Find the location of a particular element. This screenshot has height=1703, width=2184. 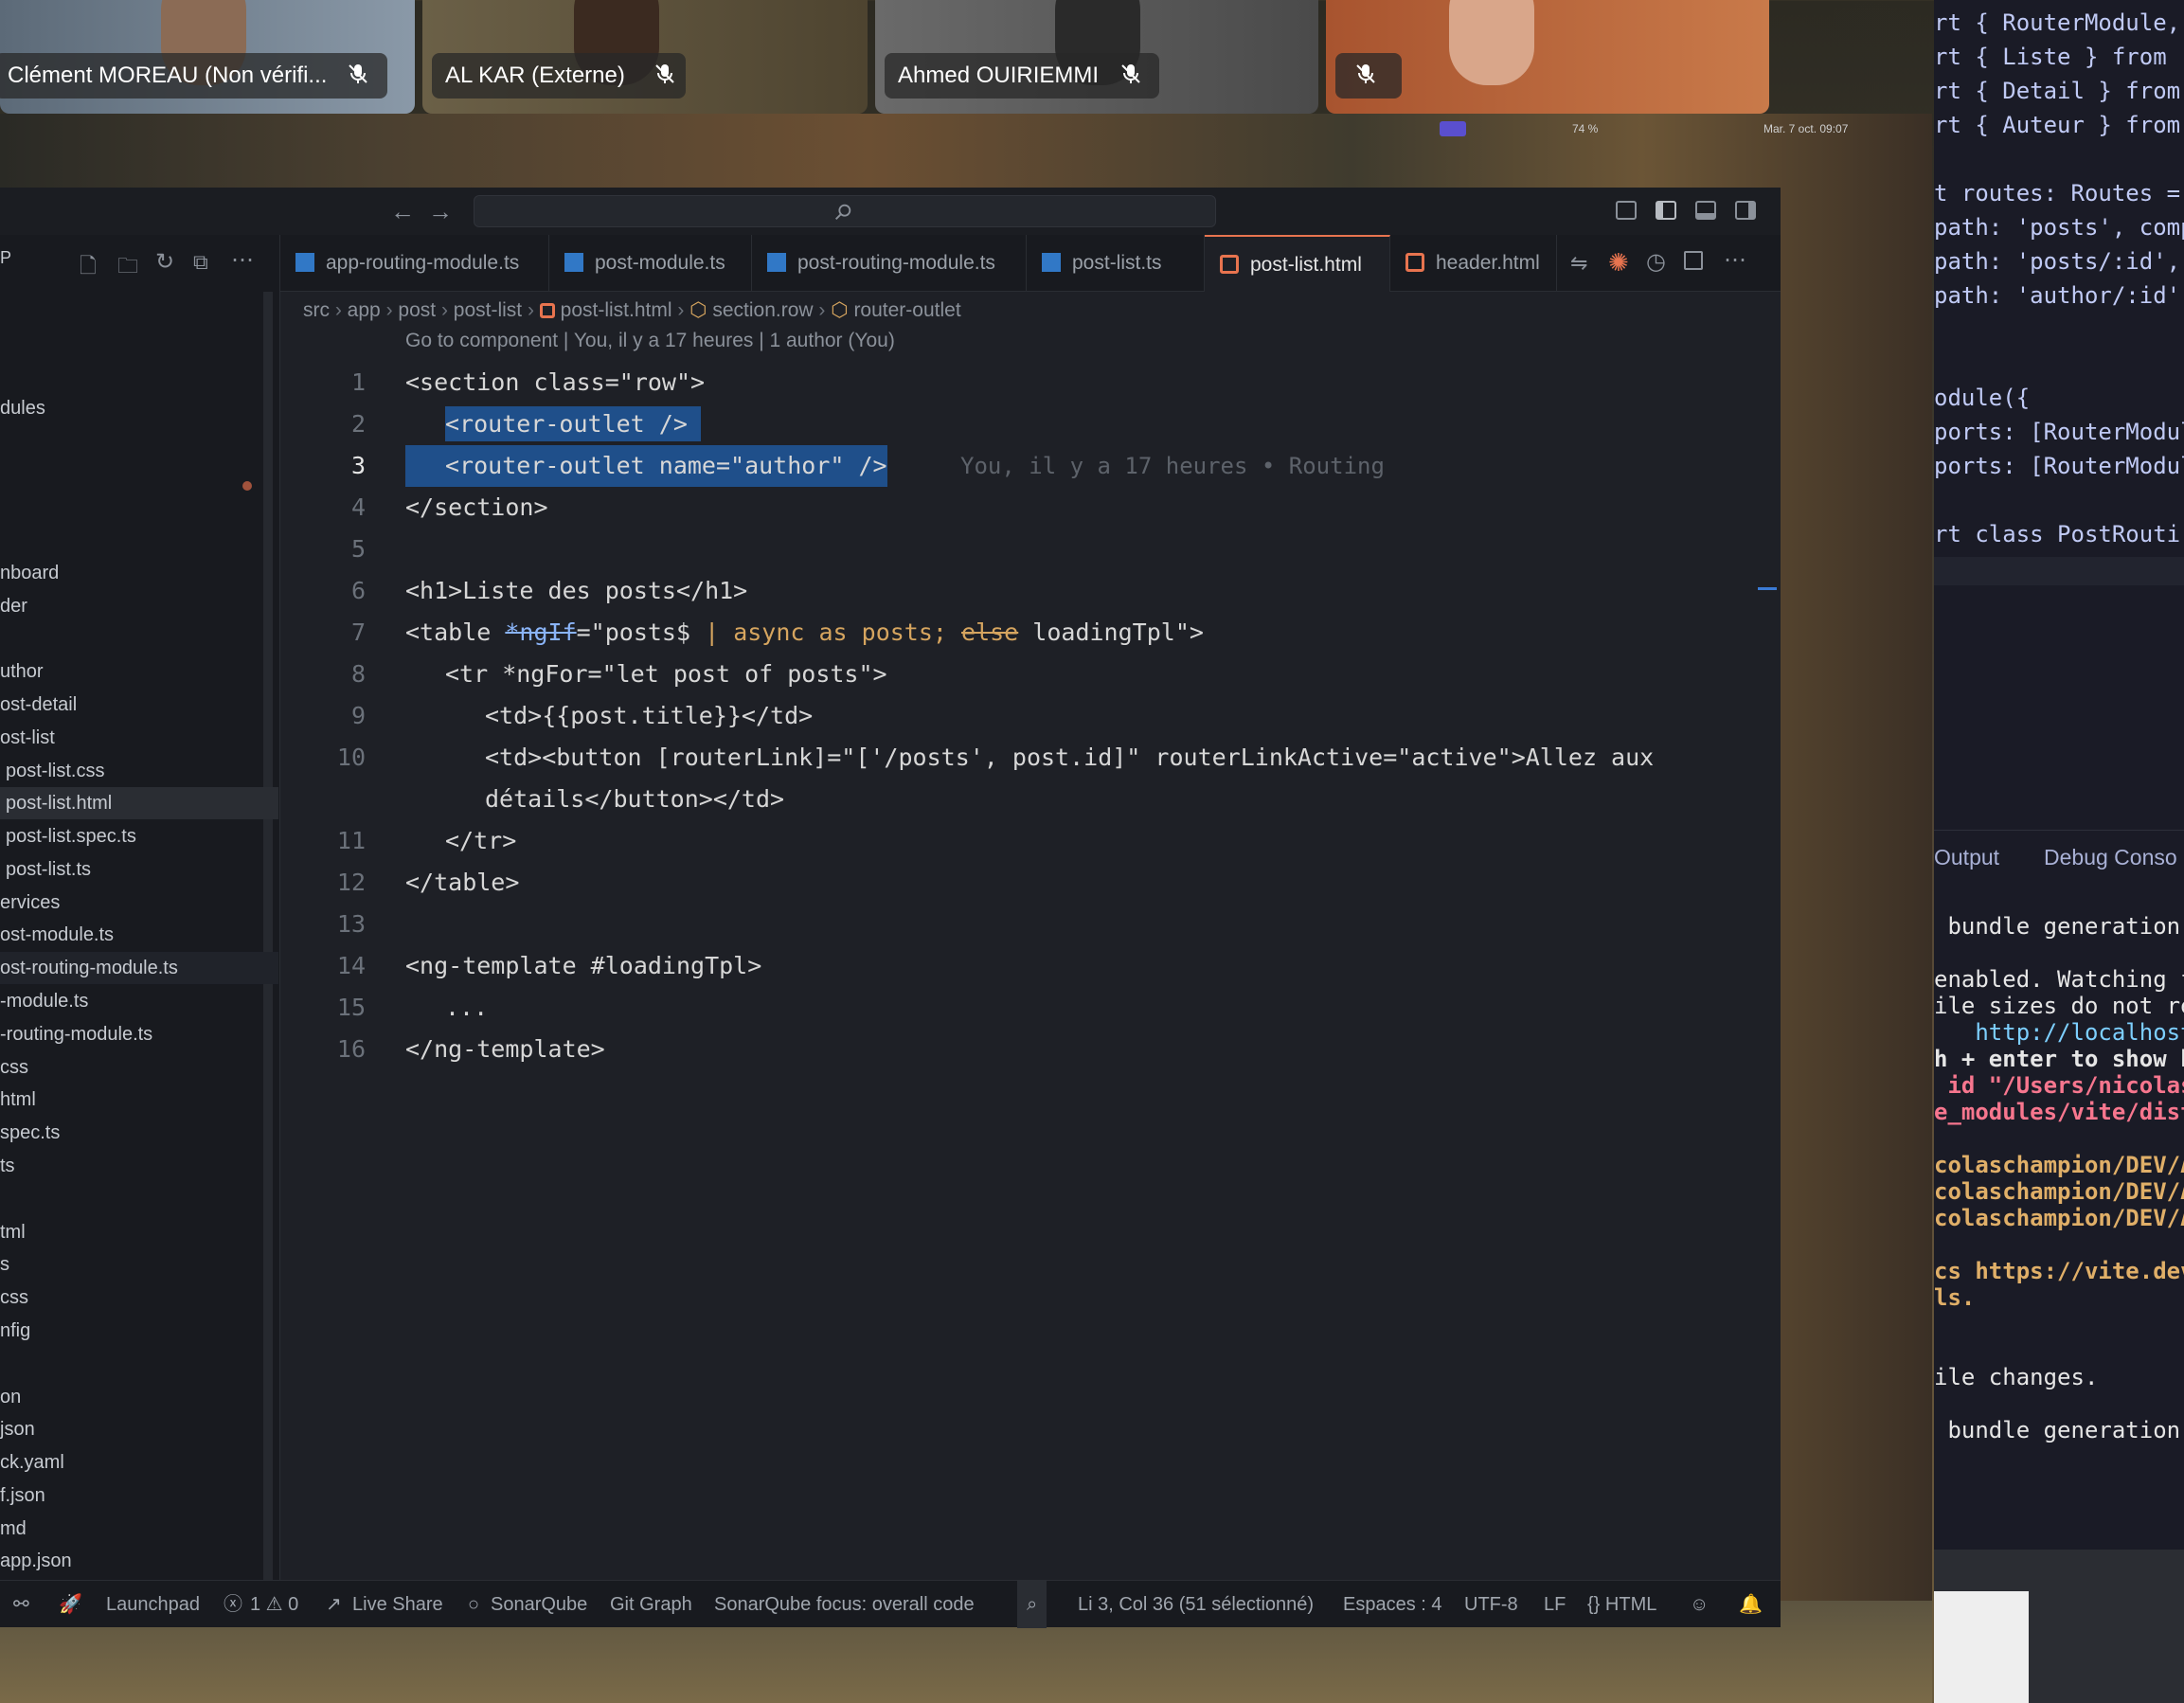

line-number: 7 is located at coordinates (358, 632).